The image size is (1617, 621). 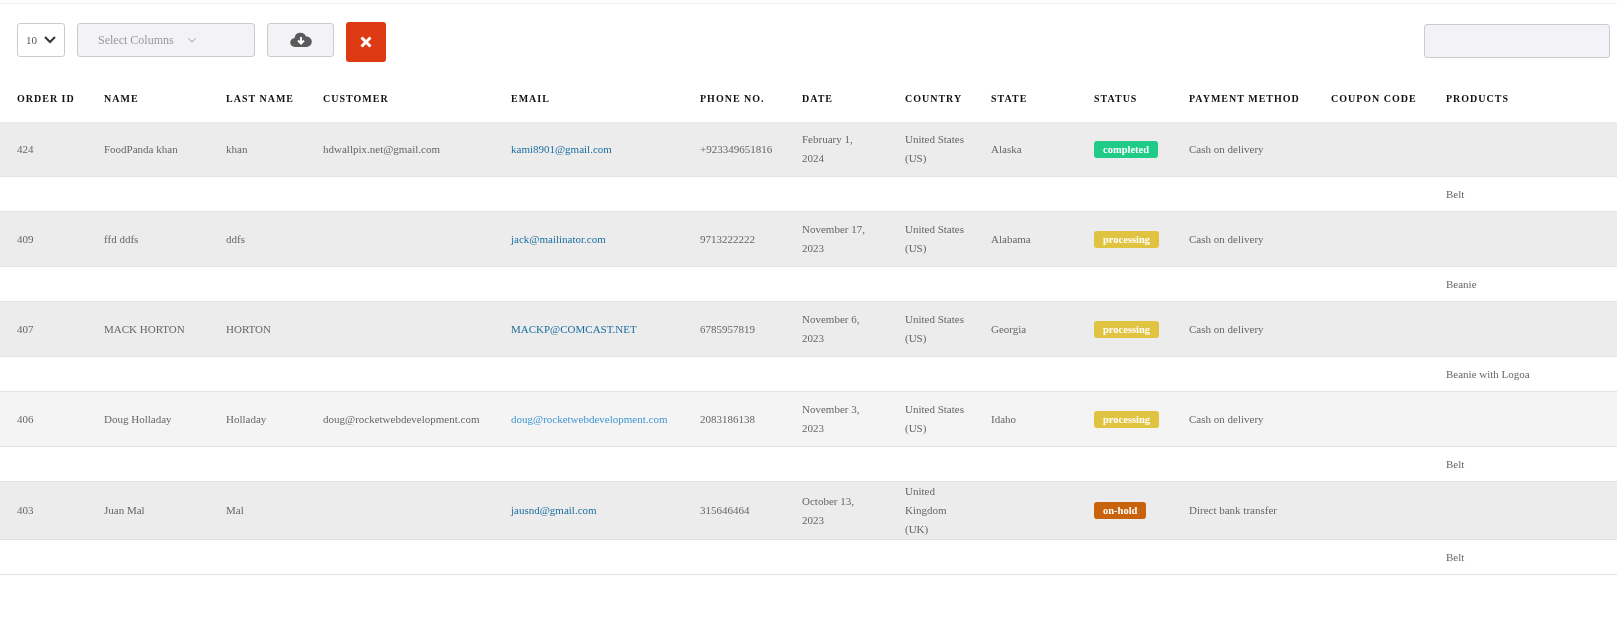 I want to click on table-cell: khan, so click(x=237, y=148).